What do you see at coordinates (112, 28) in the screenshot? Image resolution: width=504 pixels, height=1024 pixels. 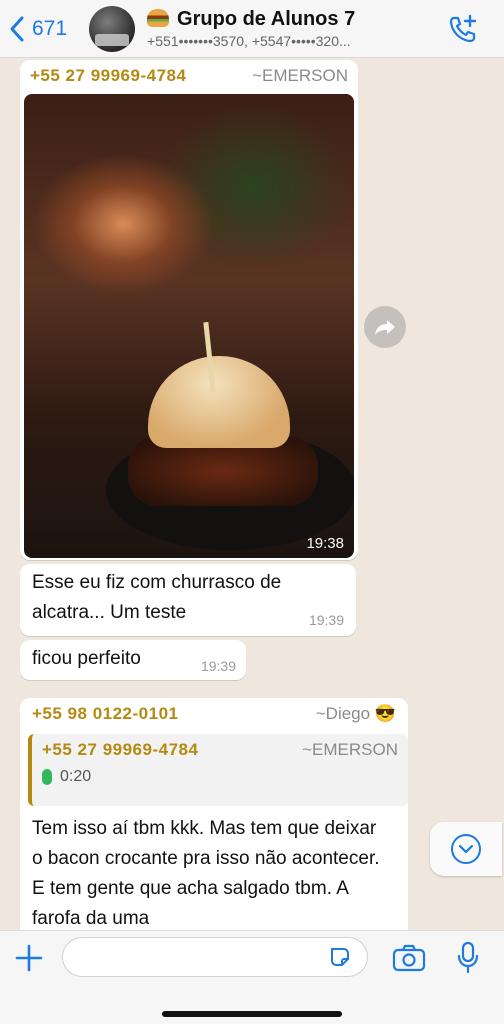 I see `group-avatar` at bounding box center [112, 28].